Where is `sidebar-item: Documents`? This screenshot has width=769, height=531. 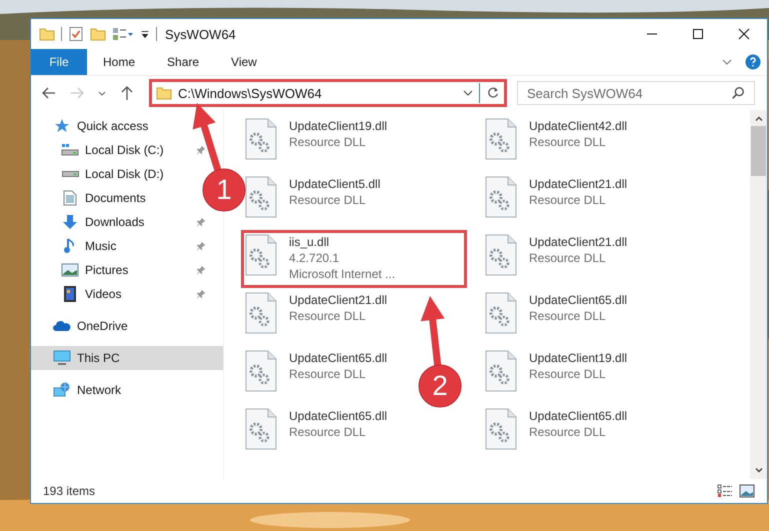 sidebar-item: Documents is located at coordinates (103, 198).